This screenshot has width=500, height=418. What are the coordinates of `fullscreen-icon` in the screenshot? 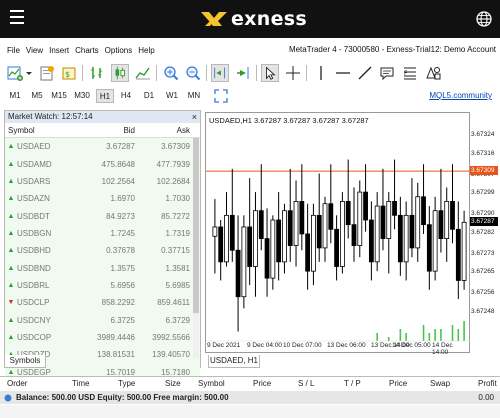 It's located at (221, 96).